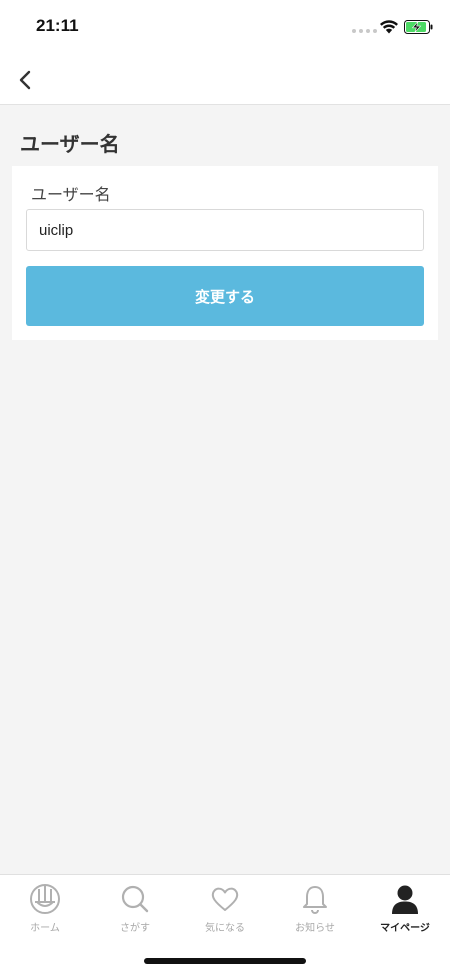  I want to click on tab-search: さがす, so click(135, 908).